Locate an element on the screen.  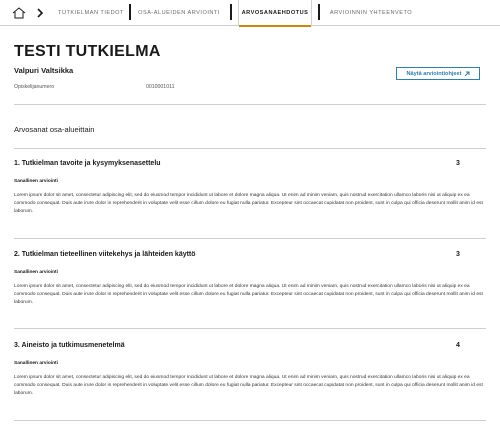
tab-arvosanaehdotus: ARVOSANAEHDOTUS is located at coordinates (275, 13).